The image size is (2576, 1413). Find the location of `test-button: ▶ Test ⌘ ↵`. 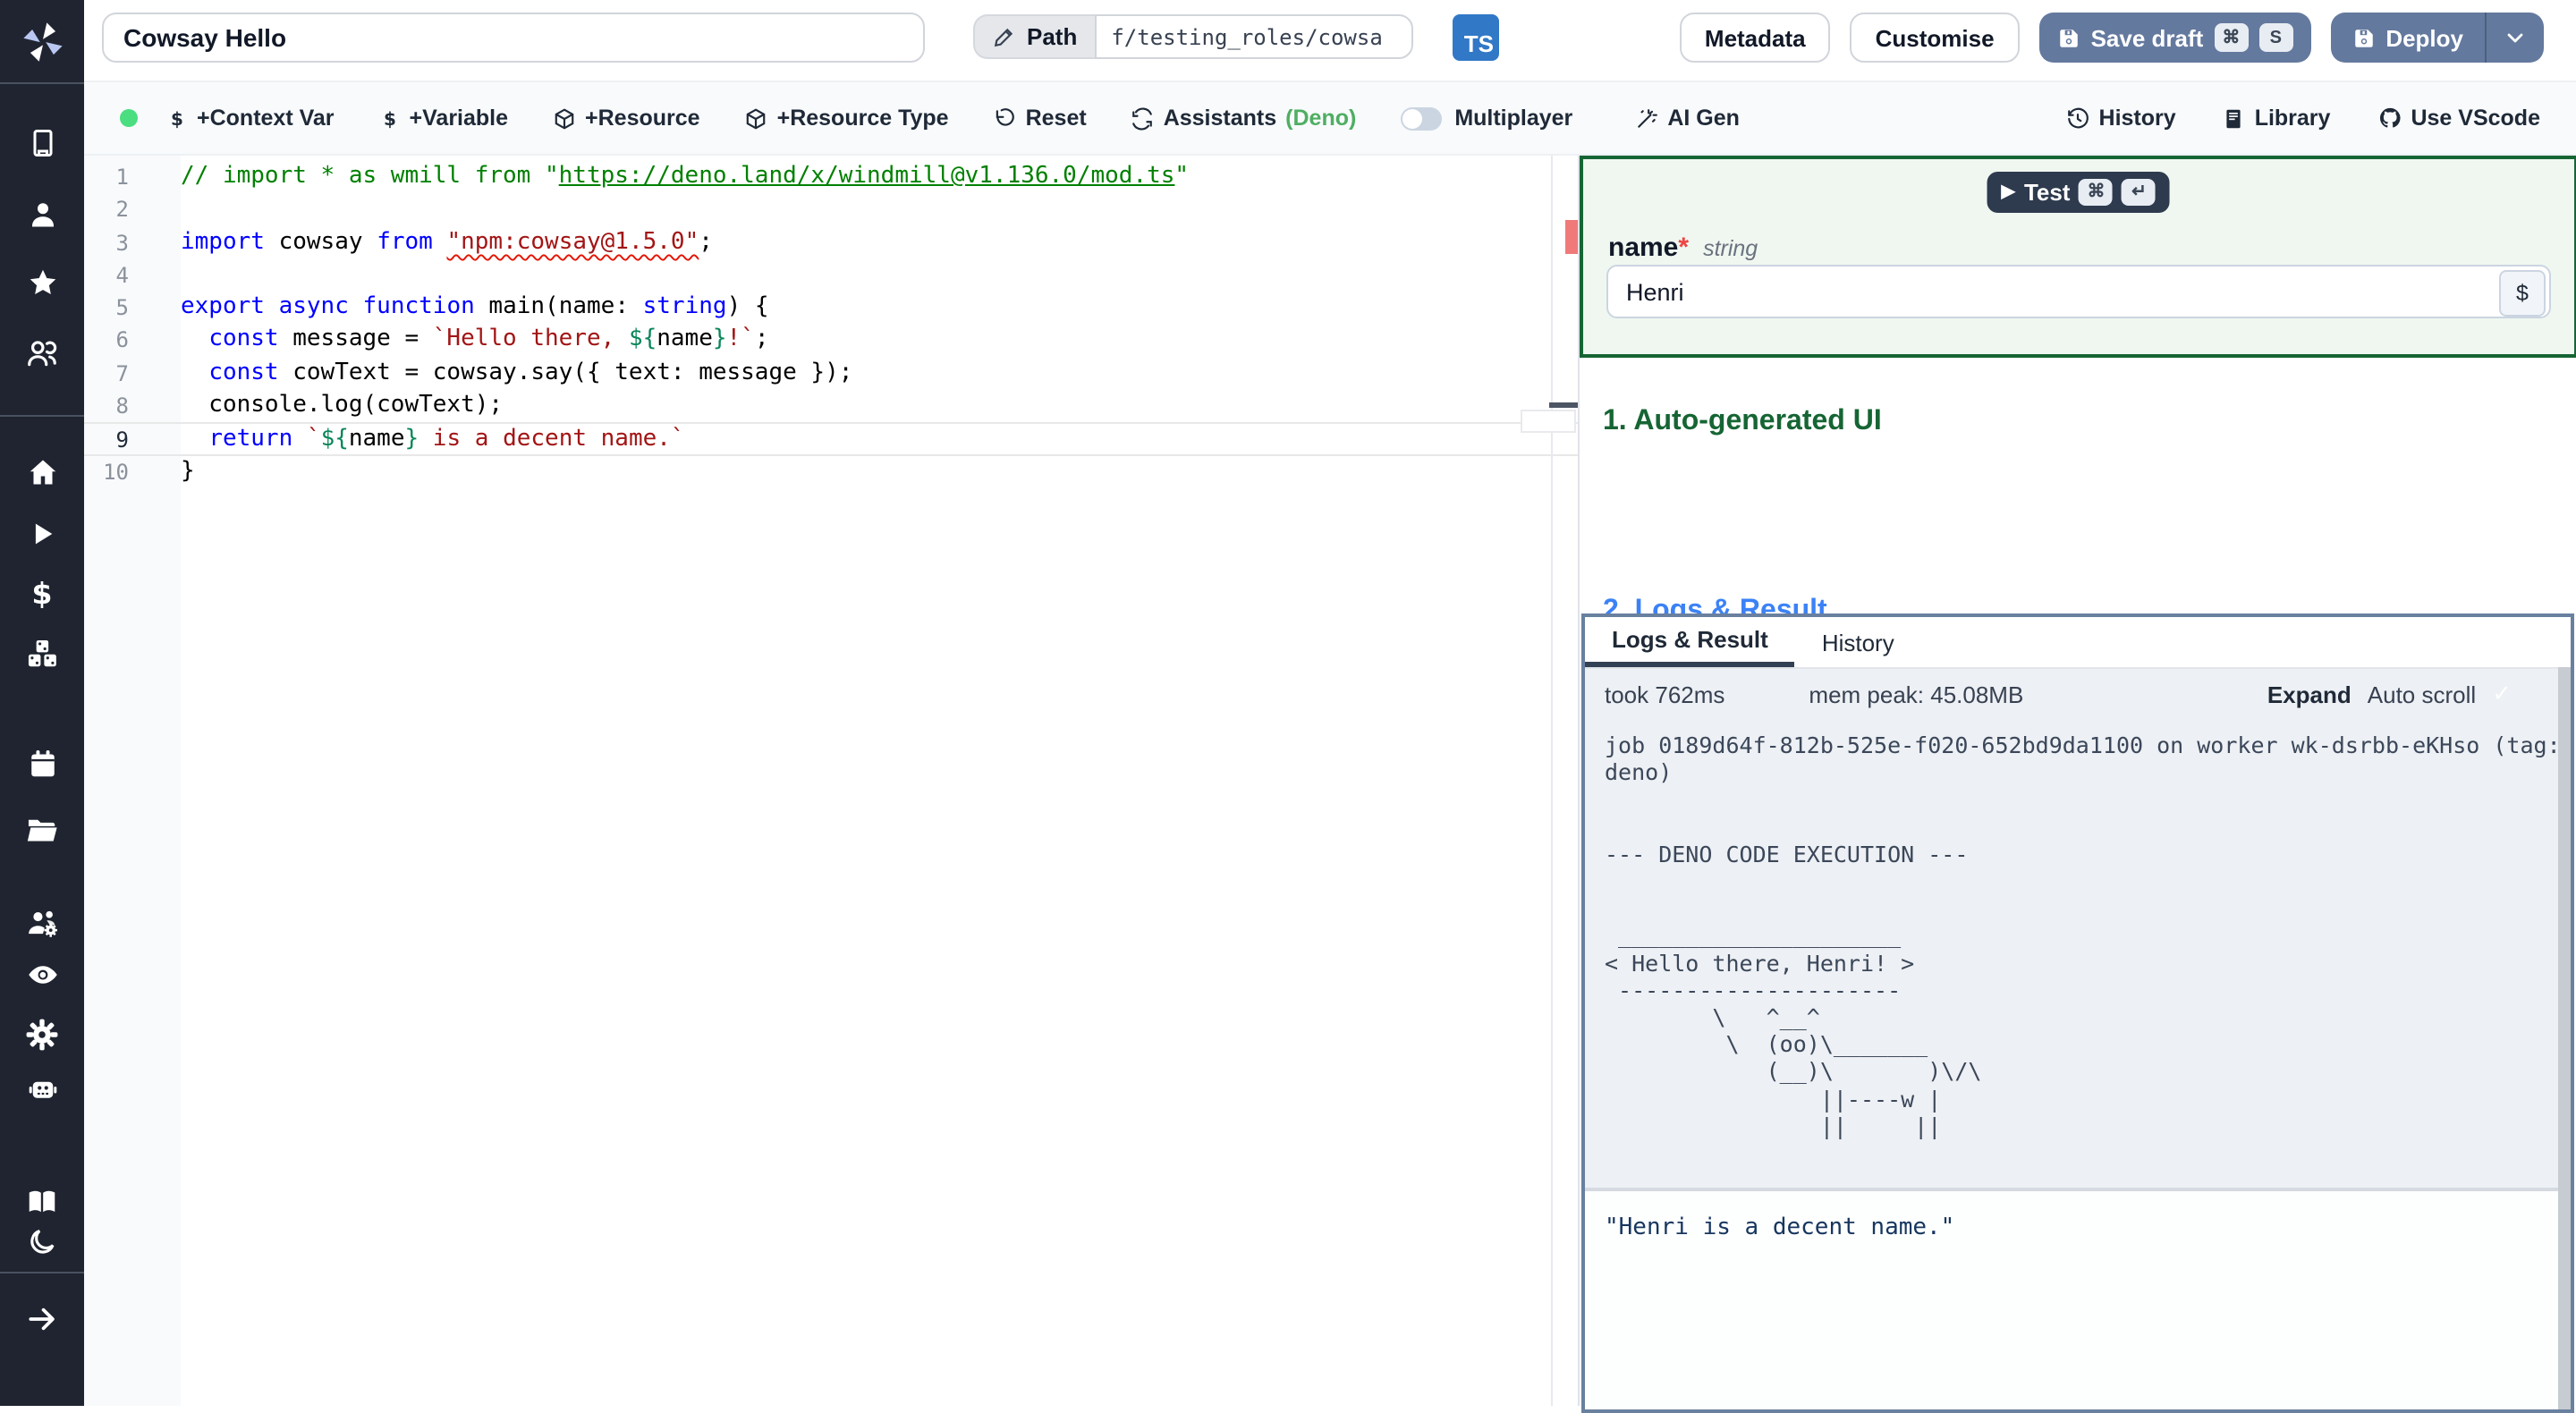

test-button: ▶ Test ⌘ ↵ is located at coordinates (2079, 192).